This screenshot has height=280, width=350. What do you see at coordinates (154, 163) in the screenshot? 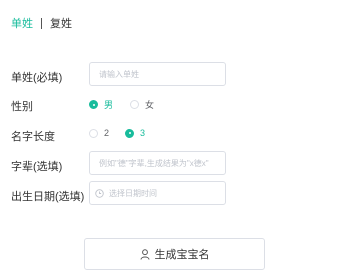
I see `generation-placeholder: 例如"德"字辈,生成结果为"x德x"` at bounding box center [154, 163].